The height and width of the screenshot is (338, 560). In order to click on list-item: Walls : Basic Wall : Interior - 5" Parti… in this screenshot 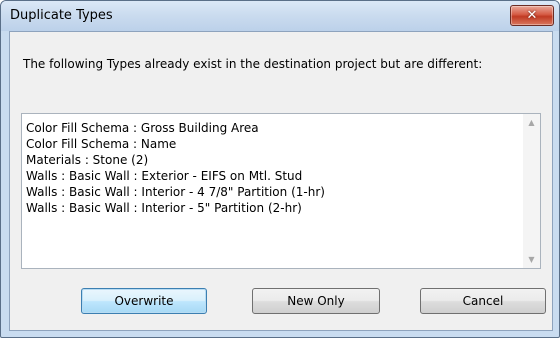, I will do `click(266, 208)`.